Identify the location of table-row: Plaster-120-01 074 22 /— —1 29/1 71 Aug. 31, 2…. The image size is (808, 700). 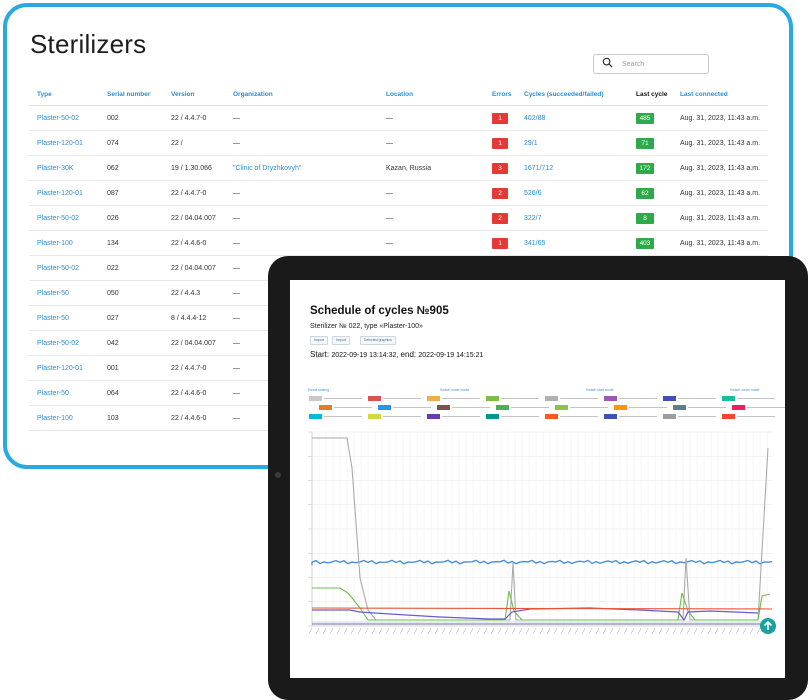
(398, 143).